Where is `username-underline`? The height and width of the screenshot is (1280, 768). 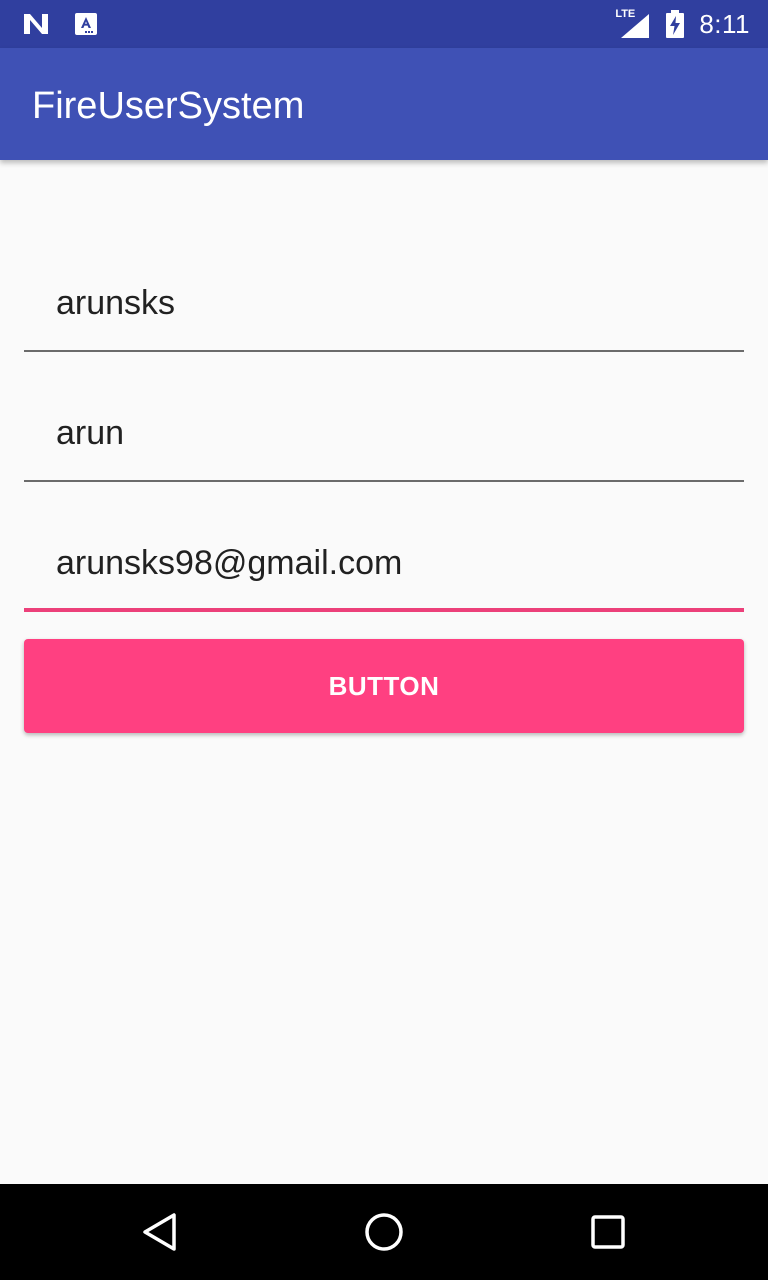
username-underline is located at coordinates (384, 351).